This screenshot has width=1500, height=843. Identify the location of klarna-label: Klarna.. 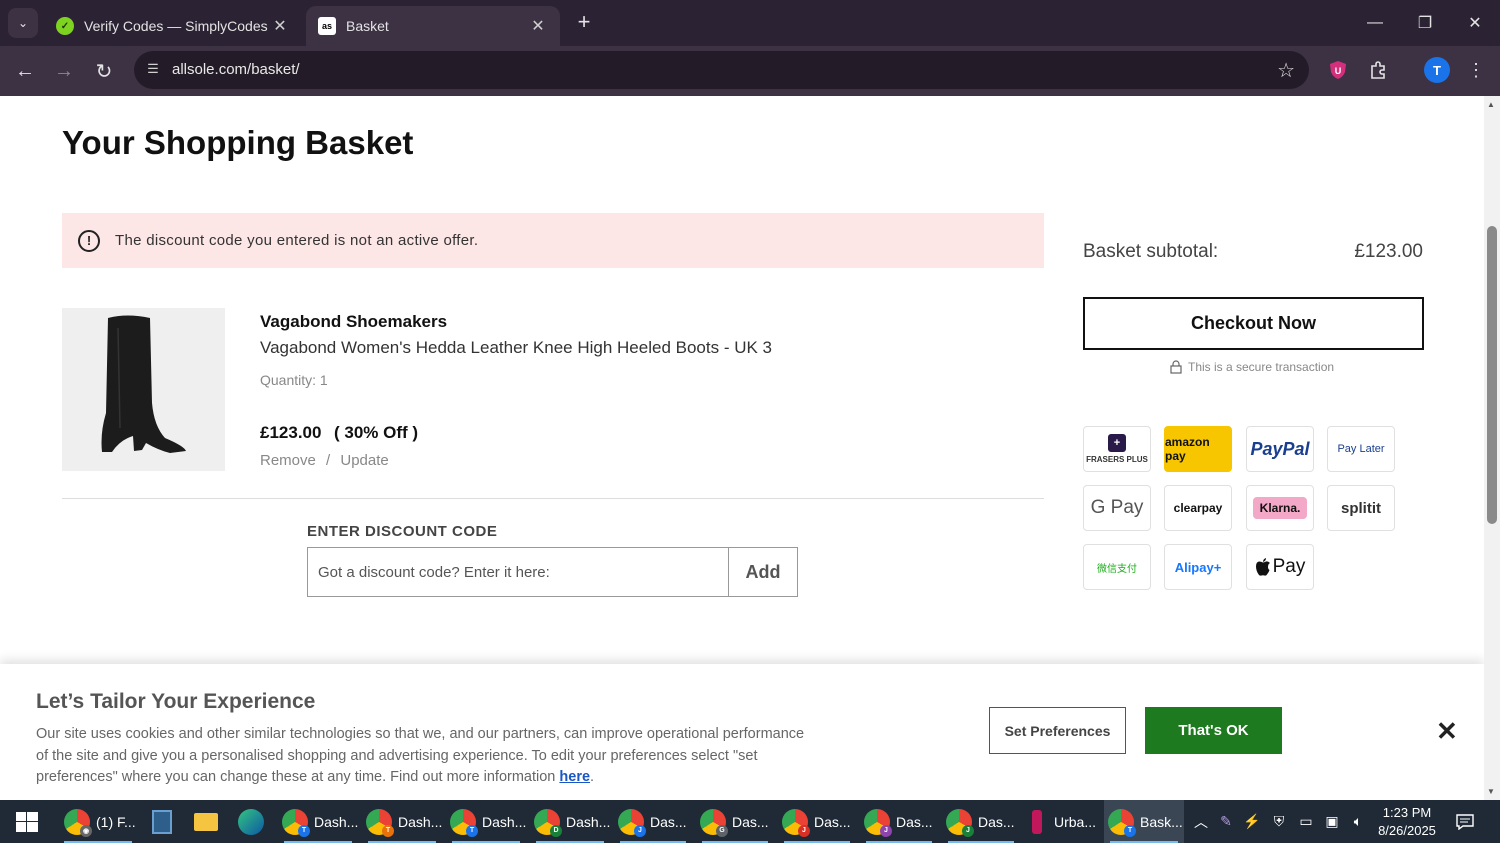
(1280, 508).